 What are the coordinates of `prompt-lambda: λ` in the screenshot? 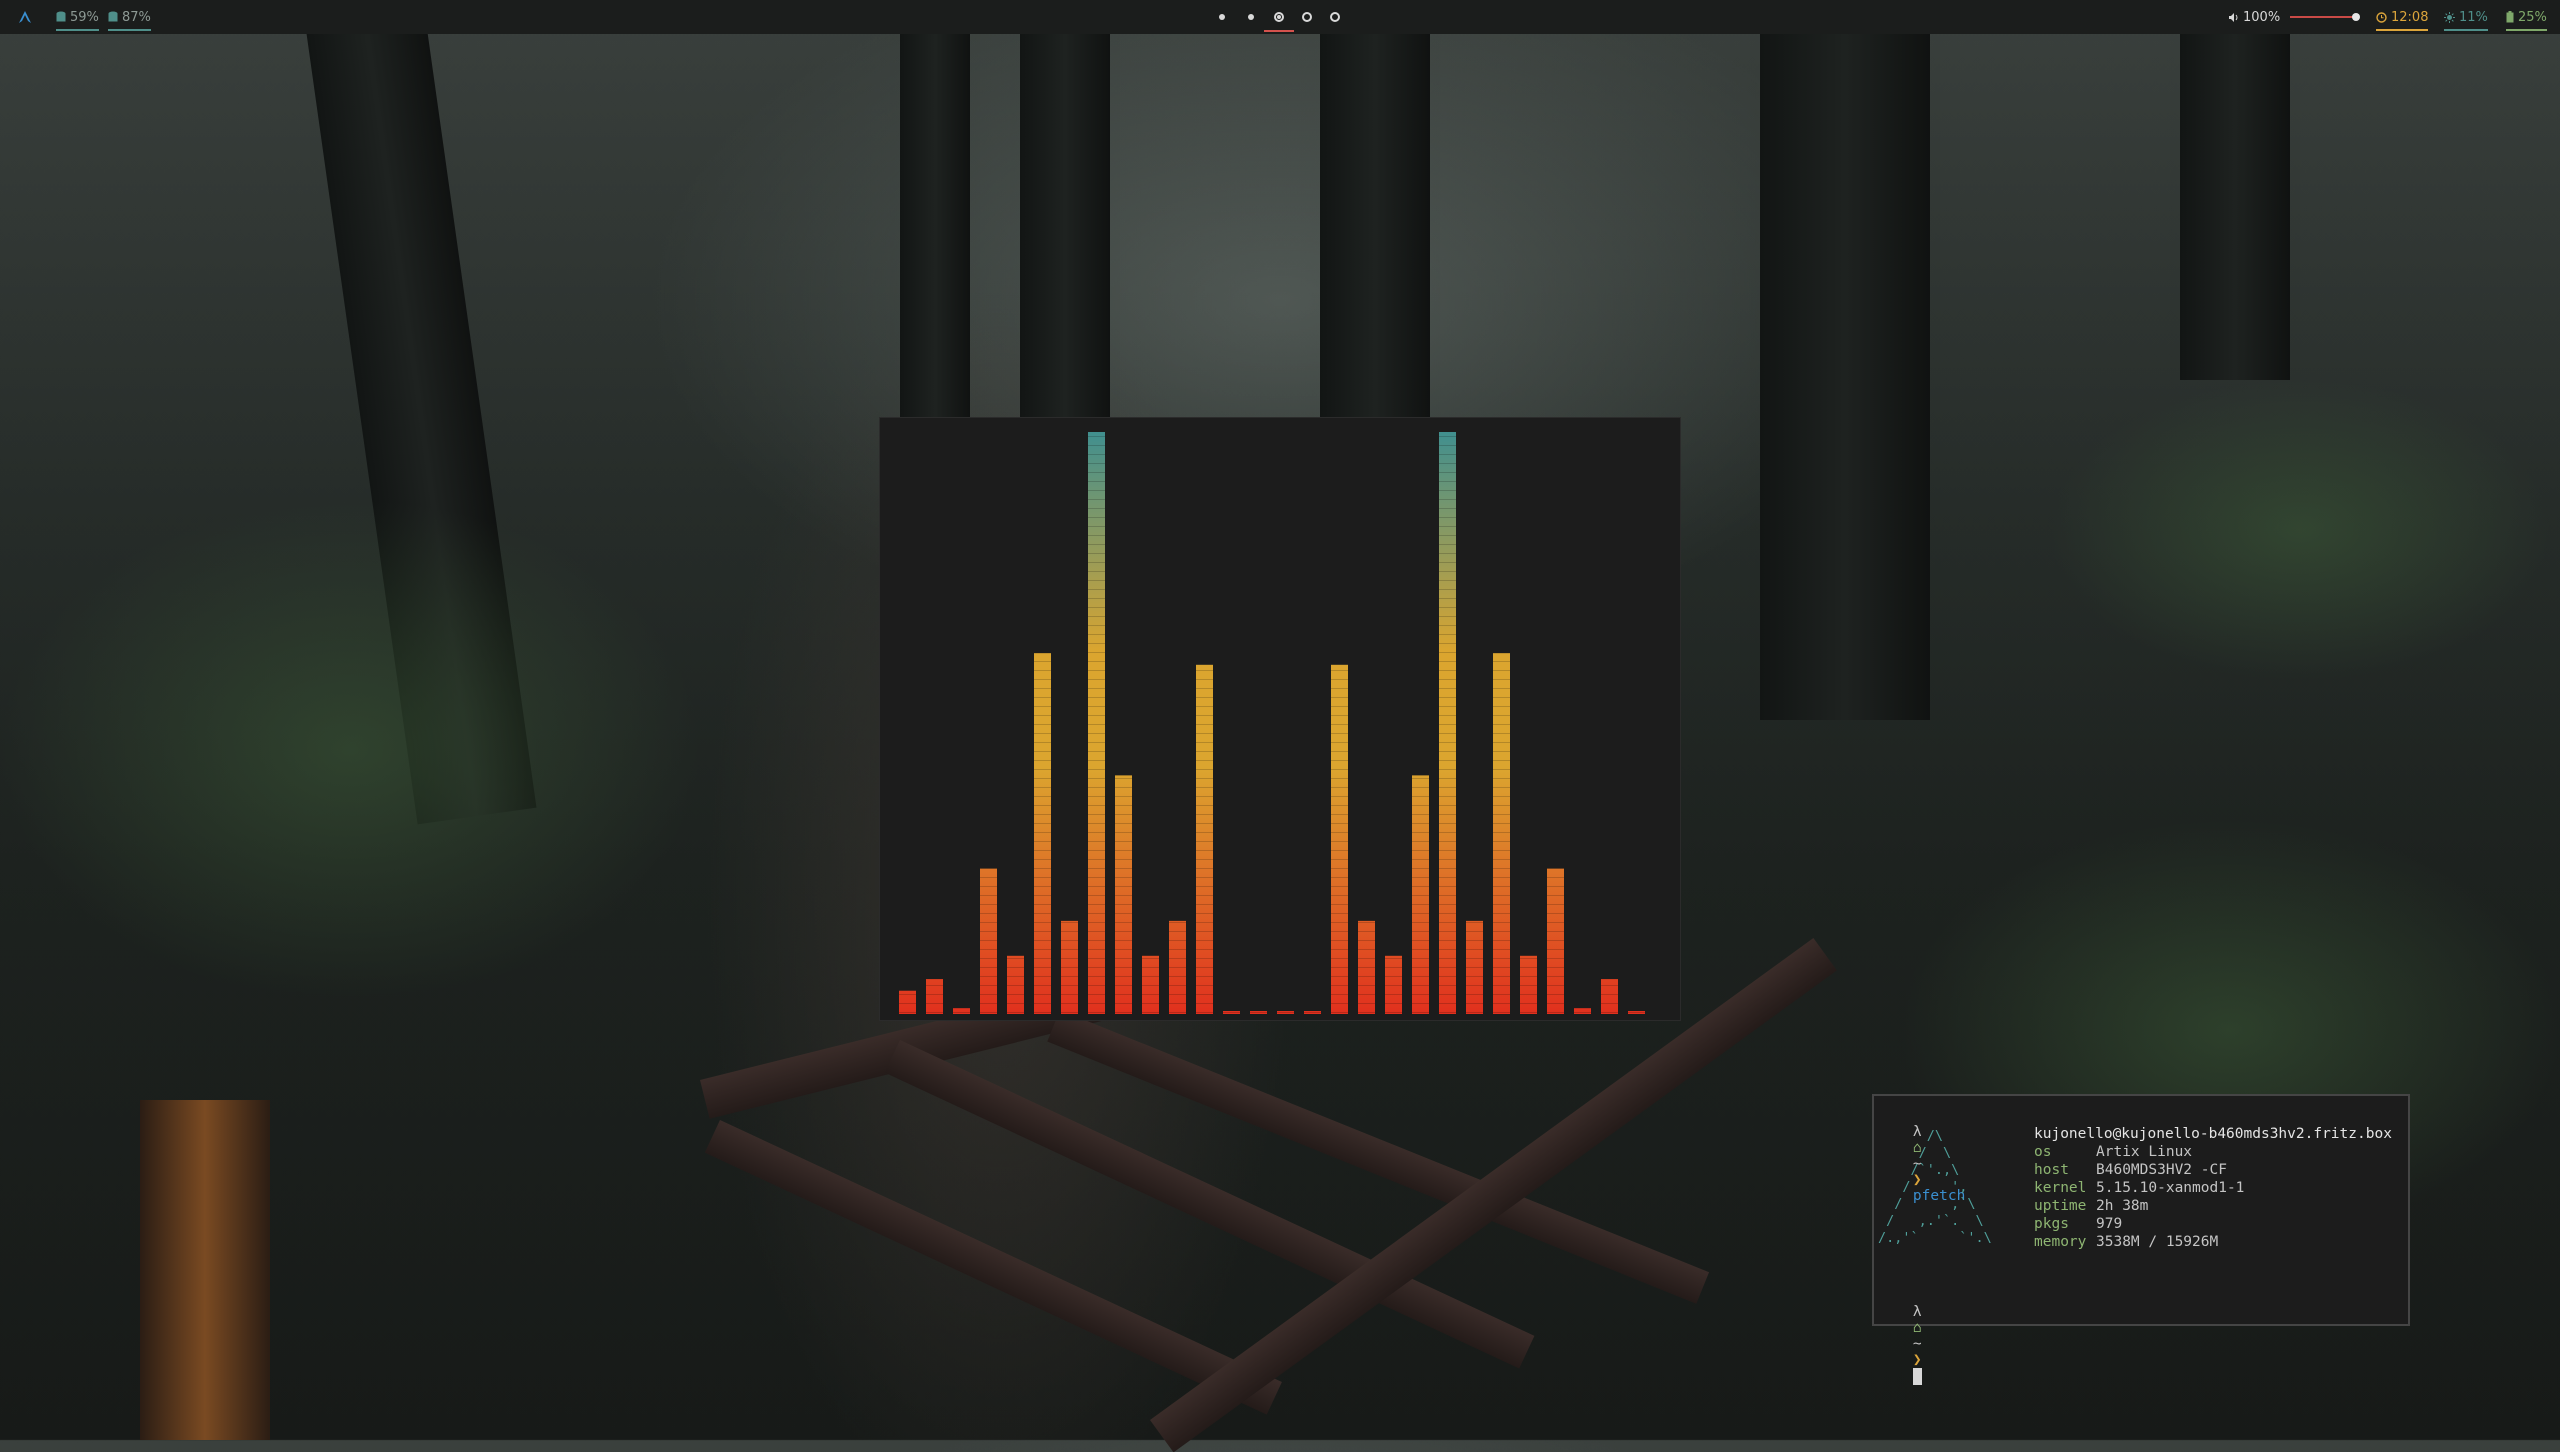 It's located at (1917, 1312).